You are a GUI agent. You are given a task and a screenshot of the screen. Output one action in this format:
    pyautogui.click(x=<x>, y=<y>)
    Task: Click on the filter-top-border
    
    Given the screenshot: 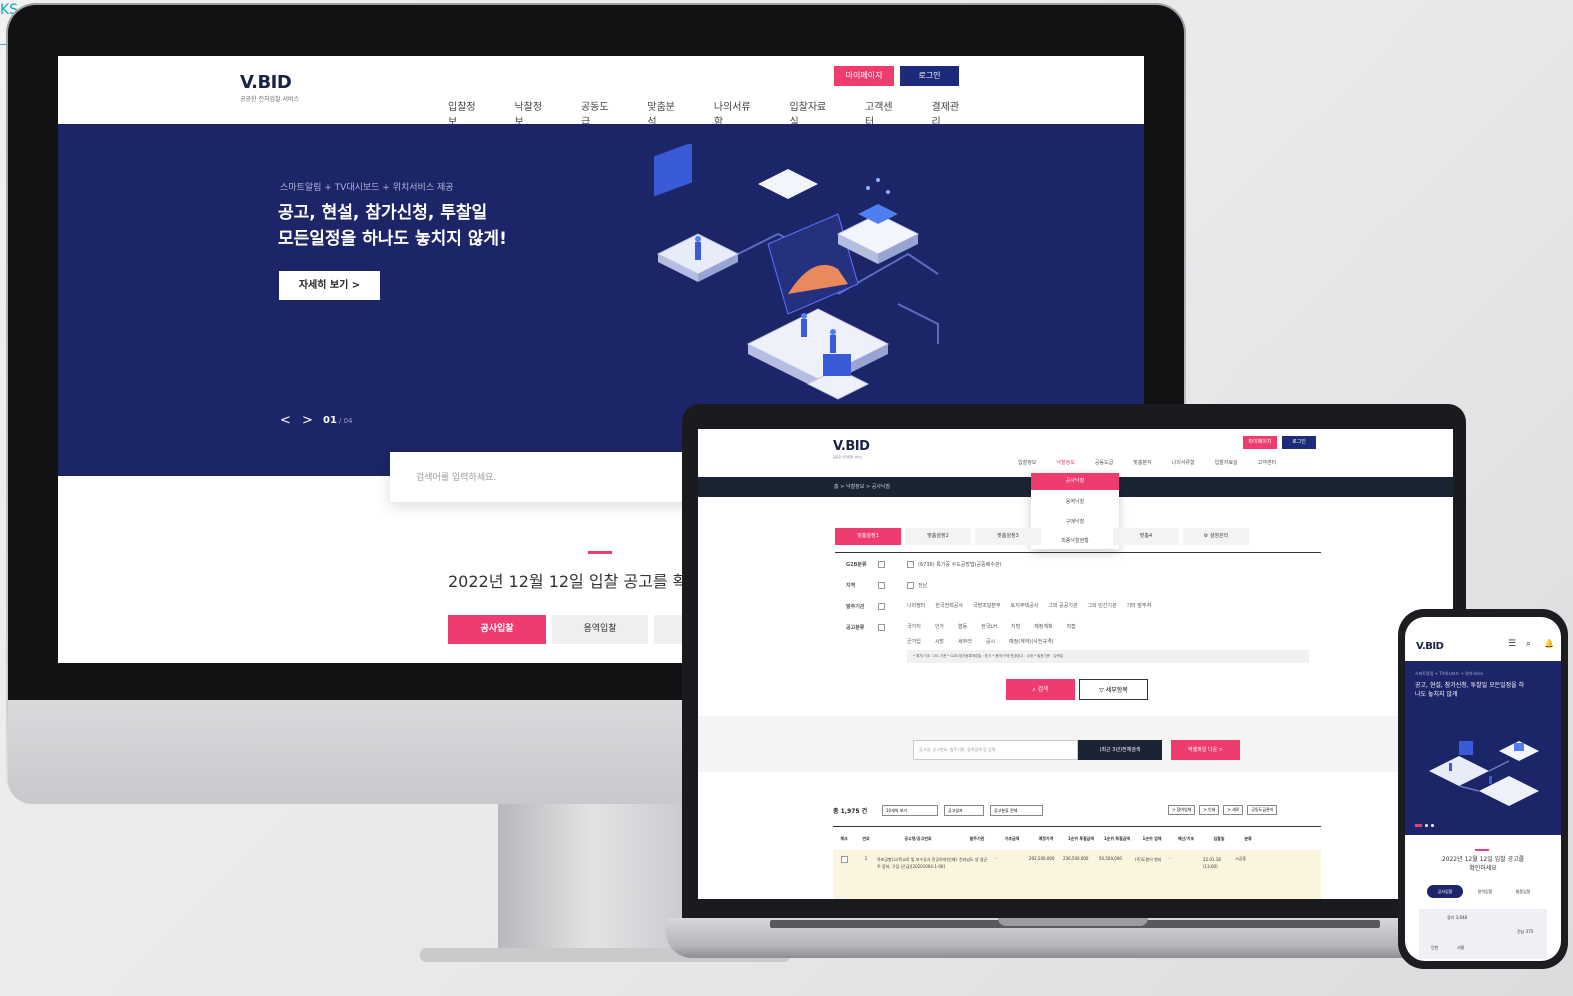 What is the action you would take?
    pyautogui.click(x=1078, y=552)
    